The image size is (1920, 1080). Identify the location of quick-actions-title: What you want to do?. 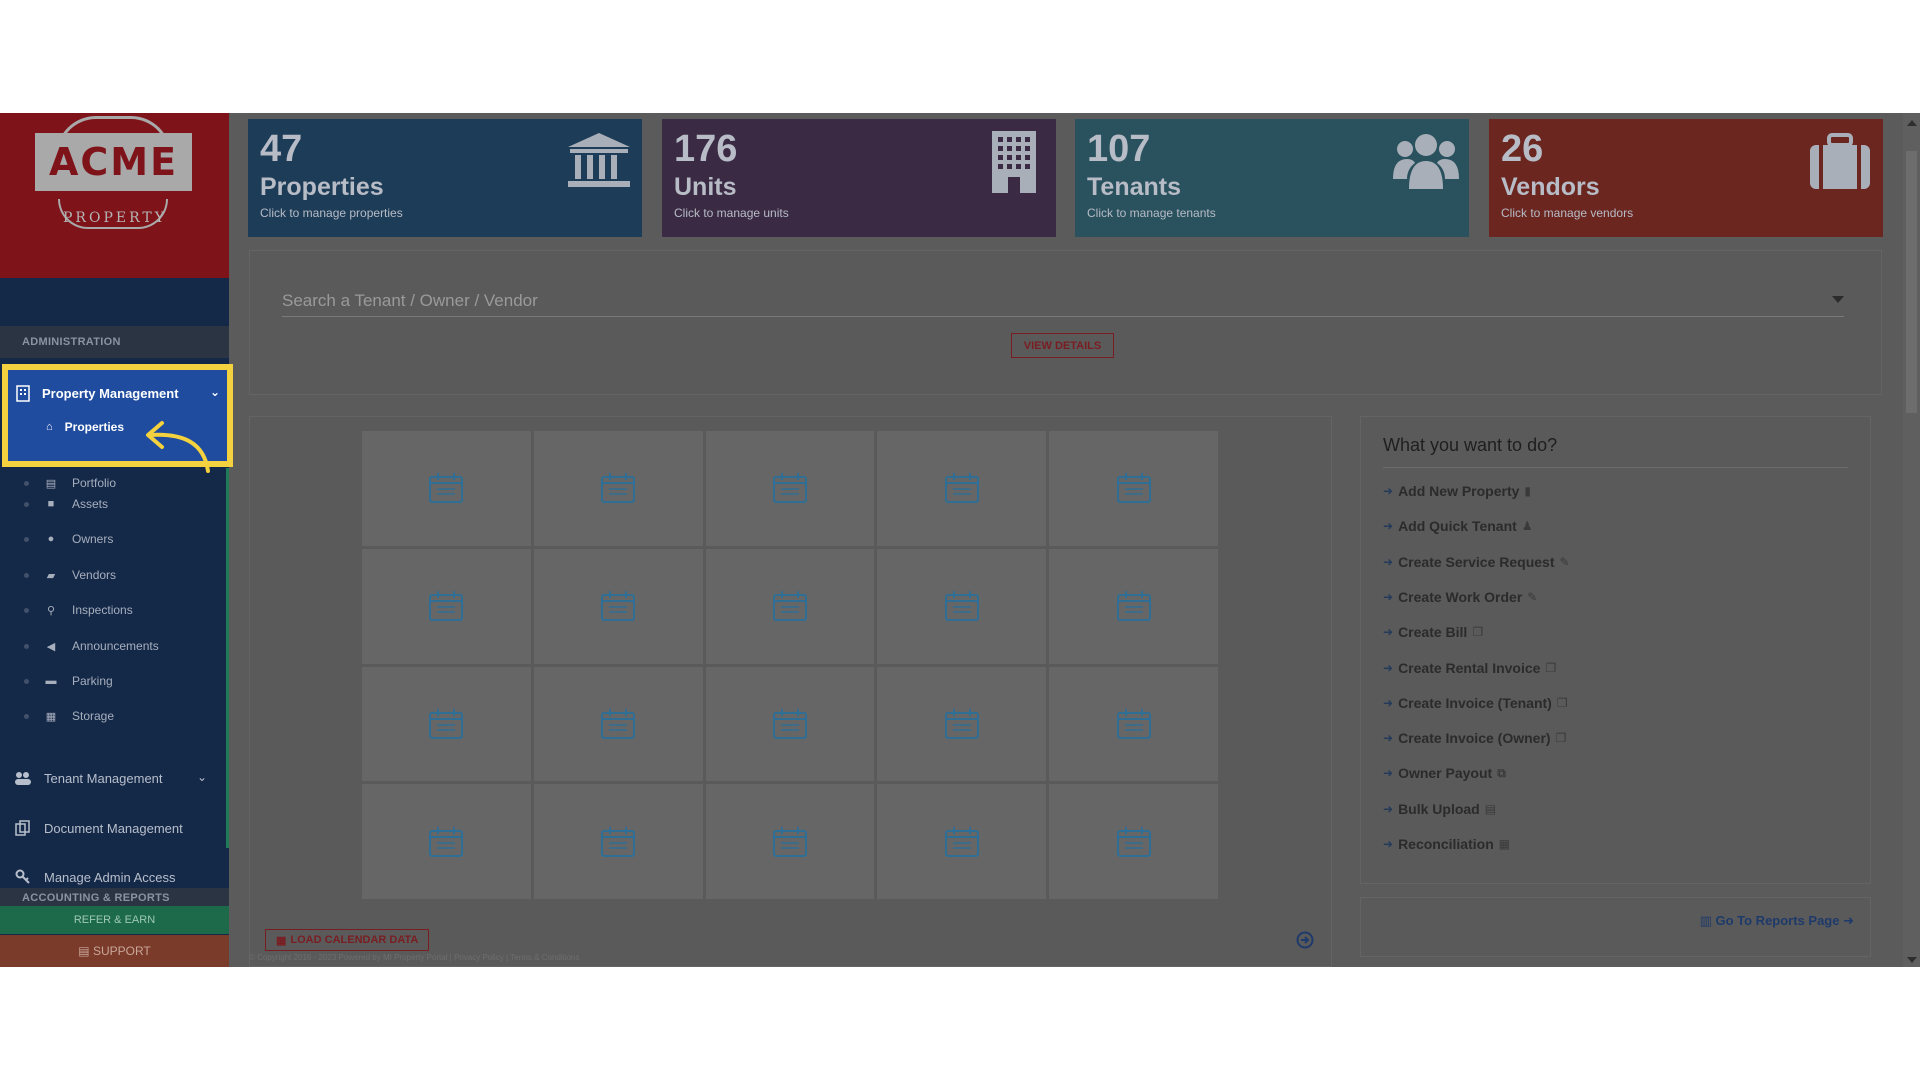
(1470, 445).